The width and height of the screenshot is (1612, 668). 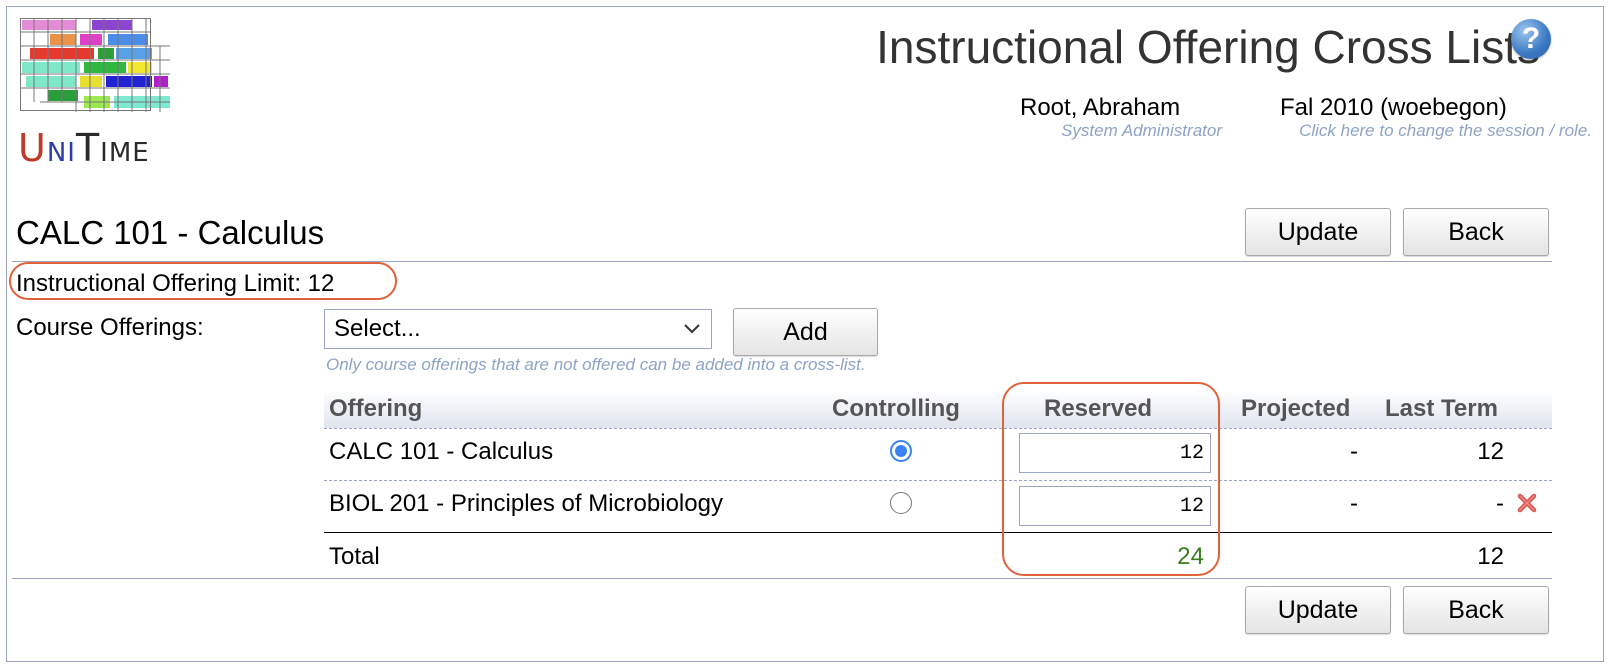 What do you see at coordinates (1490, 556) in the screenshot?
I see `total-last-term: 12` at bounding box center [1490, 556].